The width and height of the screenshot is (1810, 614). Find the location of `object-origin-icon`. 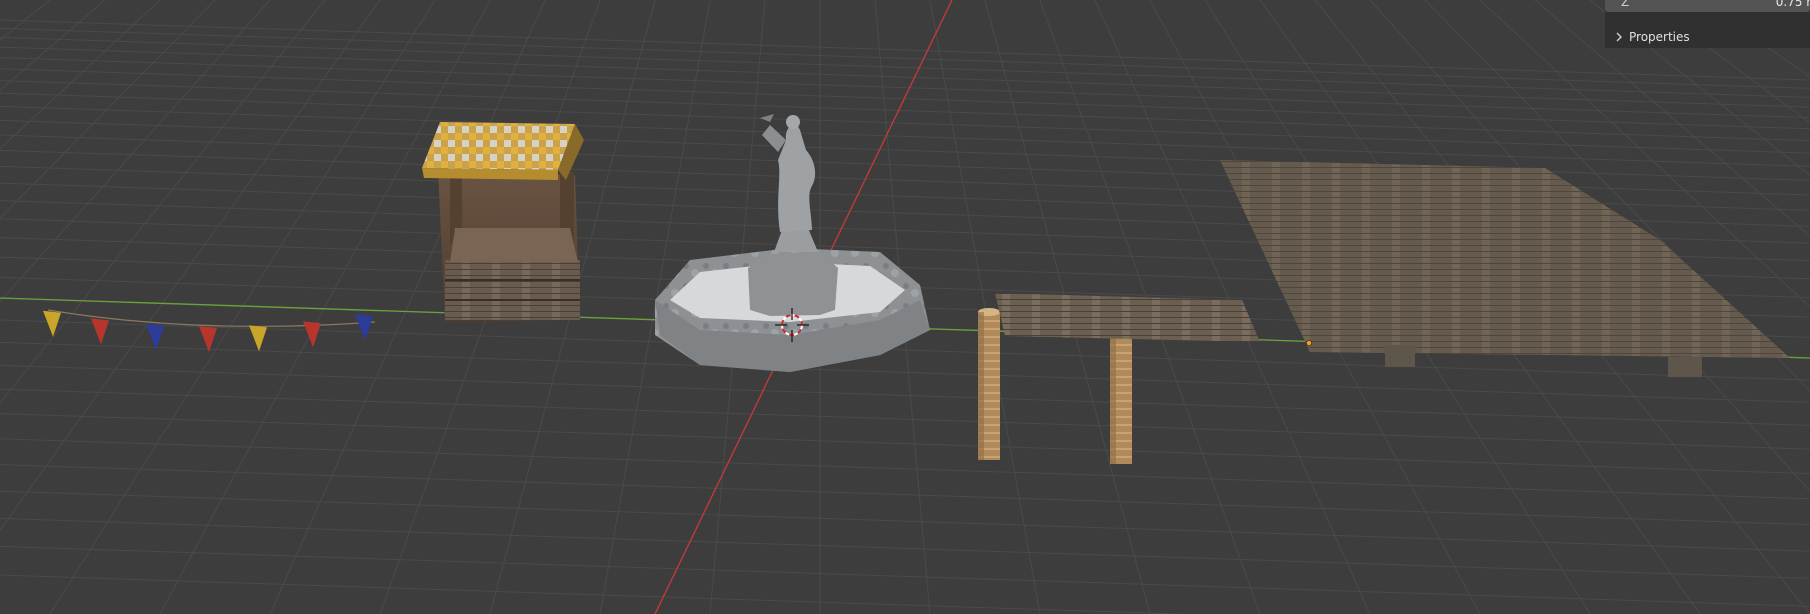

object-origin-icon is located at coordinates (1309, 343).